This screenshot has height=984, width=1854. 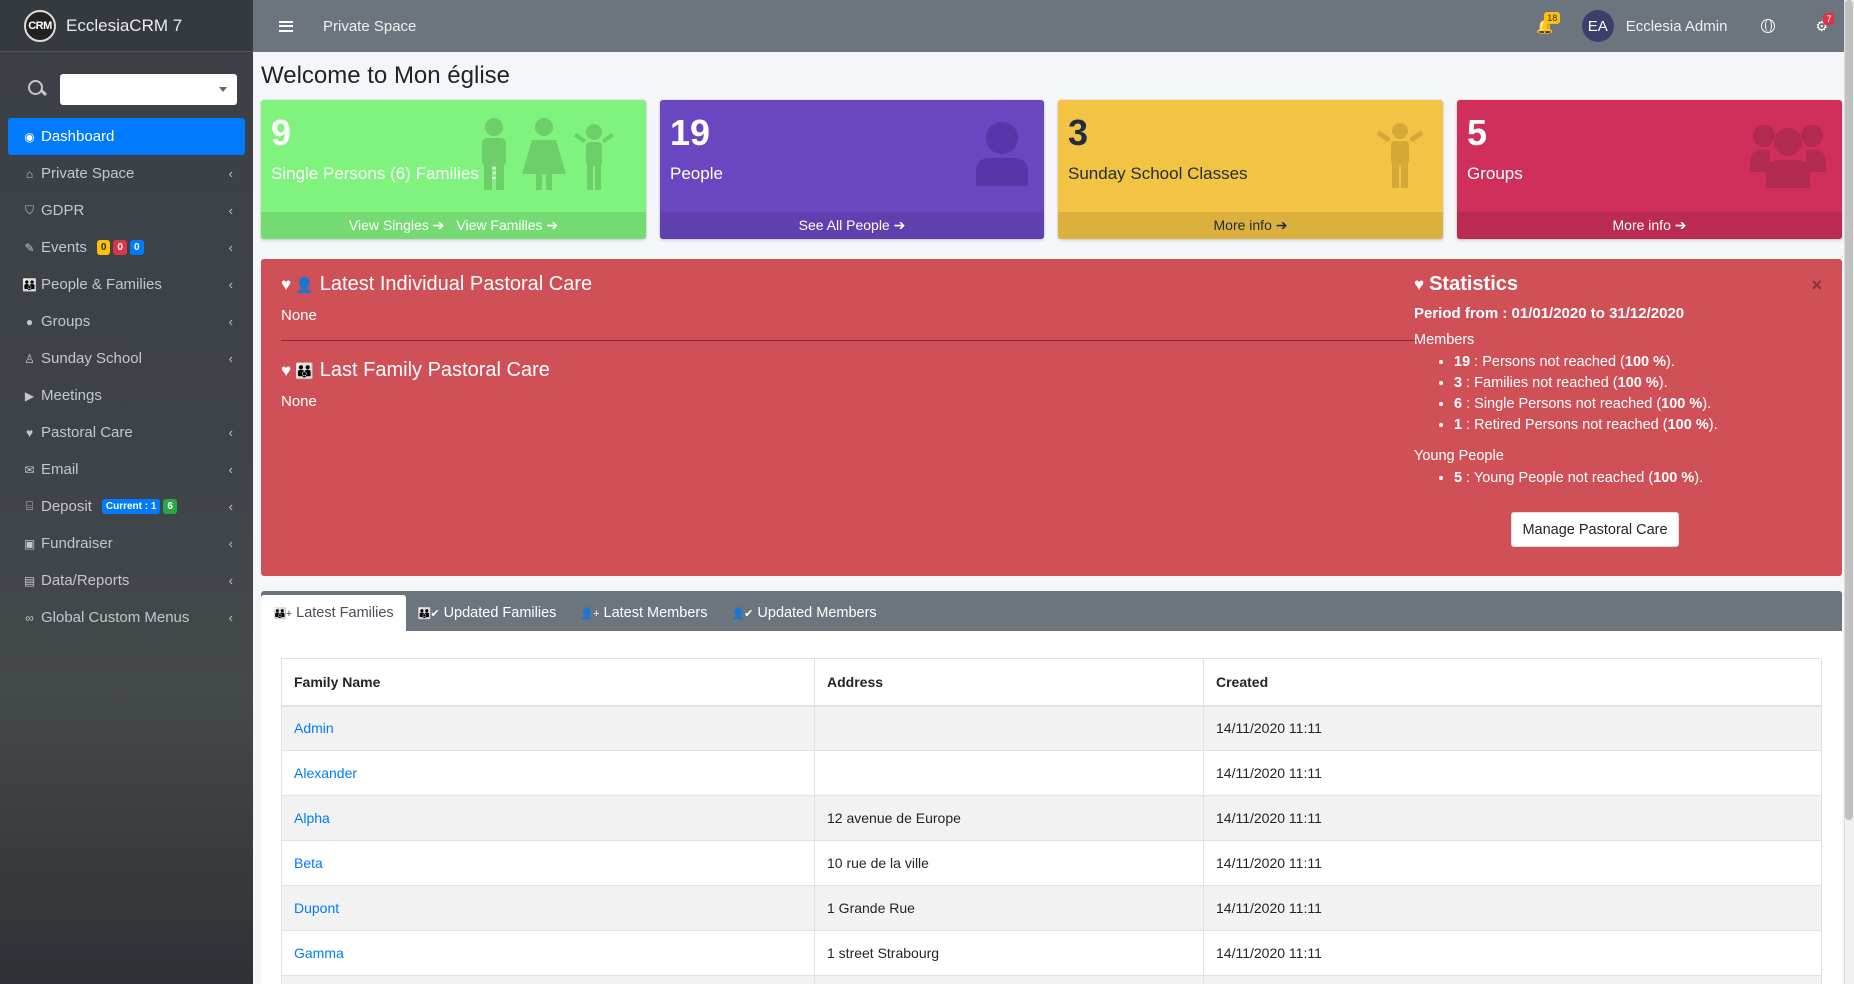 I want to click on sidebar-item-gdpr: ⛉ GDPR ‹, so click(x=126, y=210).